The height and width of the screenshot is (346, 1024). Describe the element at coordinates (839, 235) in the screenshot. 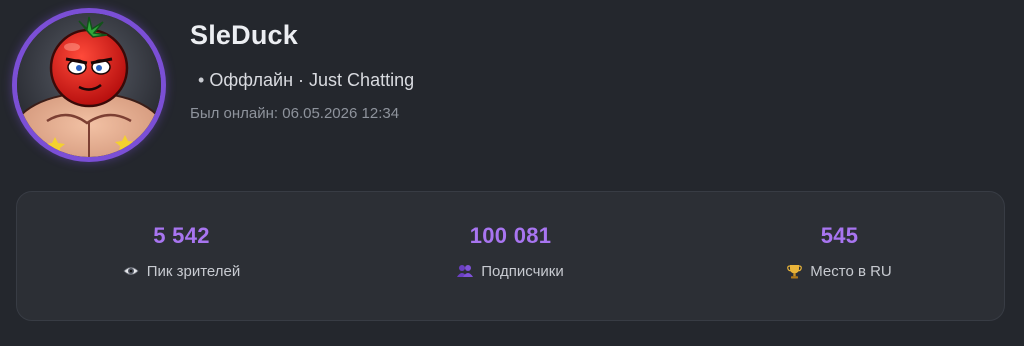

I see `stat-value: 545` at that location.